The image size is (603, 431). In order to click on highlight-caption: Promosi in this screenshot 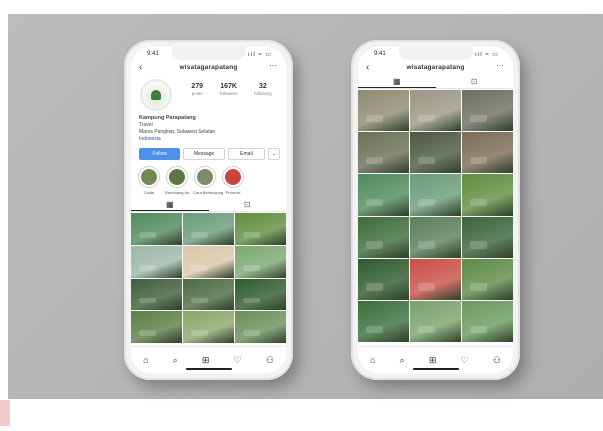, I will do `click(233, 192)`.